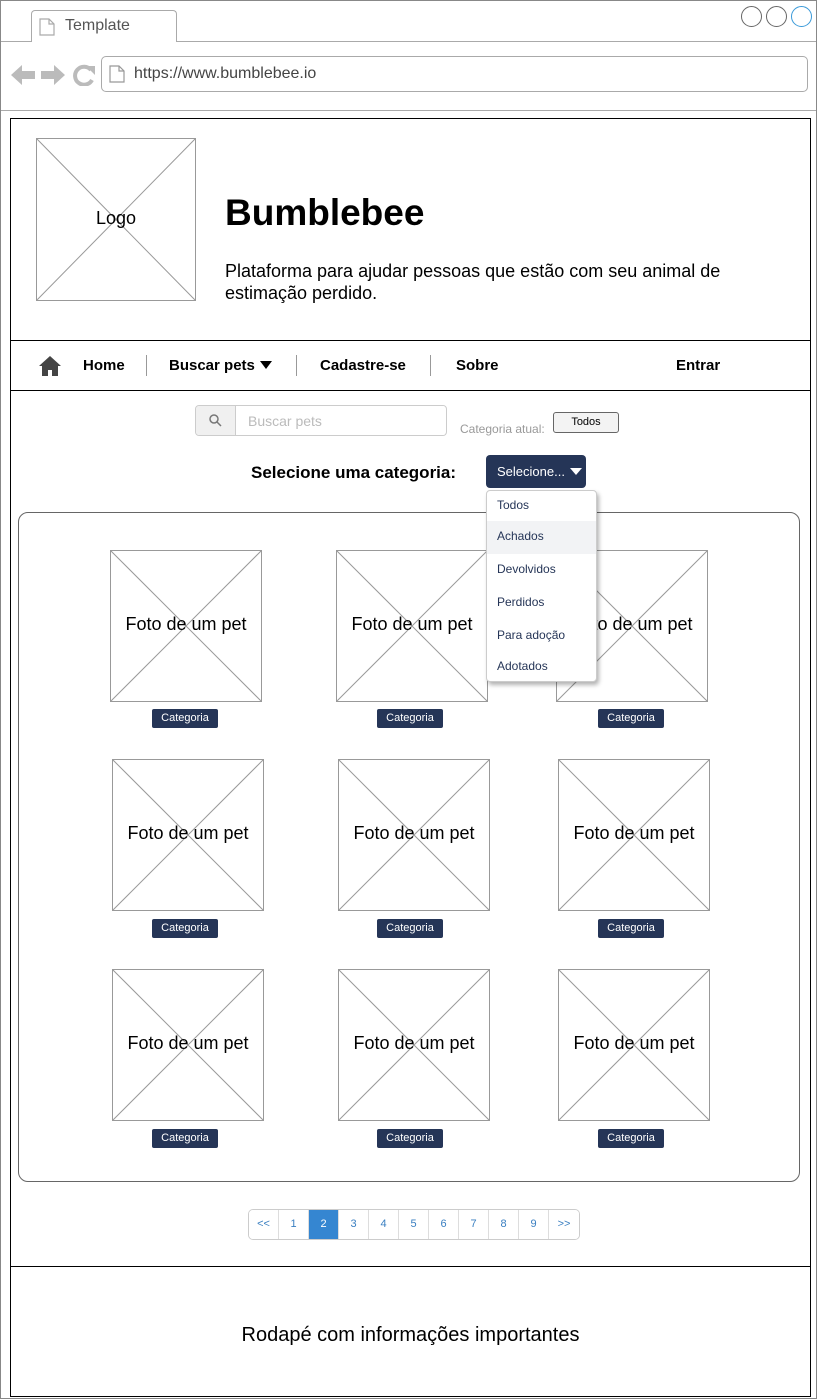 This screenshot has height=1399, width=817. What do you see at coordinates (541, 537) in the screenshot?
I see `dropdown-option-achados: Achados` at bounding box center [541, 537].